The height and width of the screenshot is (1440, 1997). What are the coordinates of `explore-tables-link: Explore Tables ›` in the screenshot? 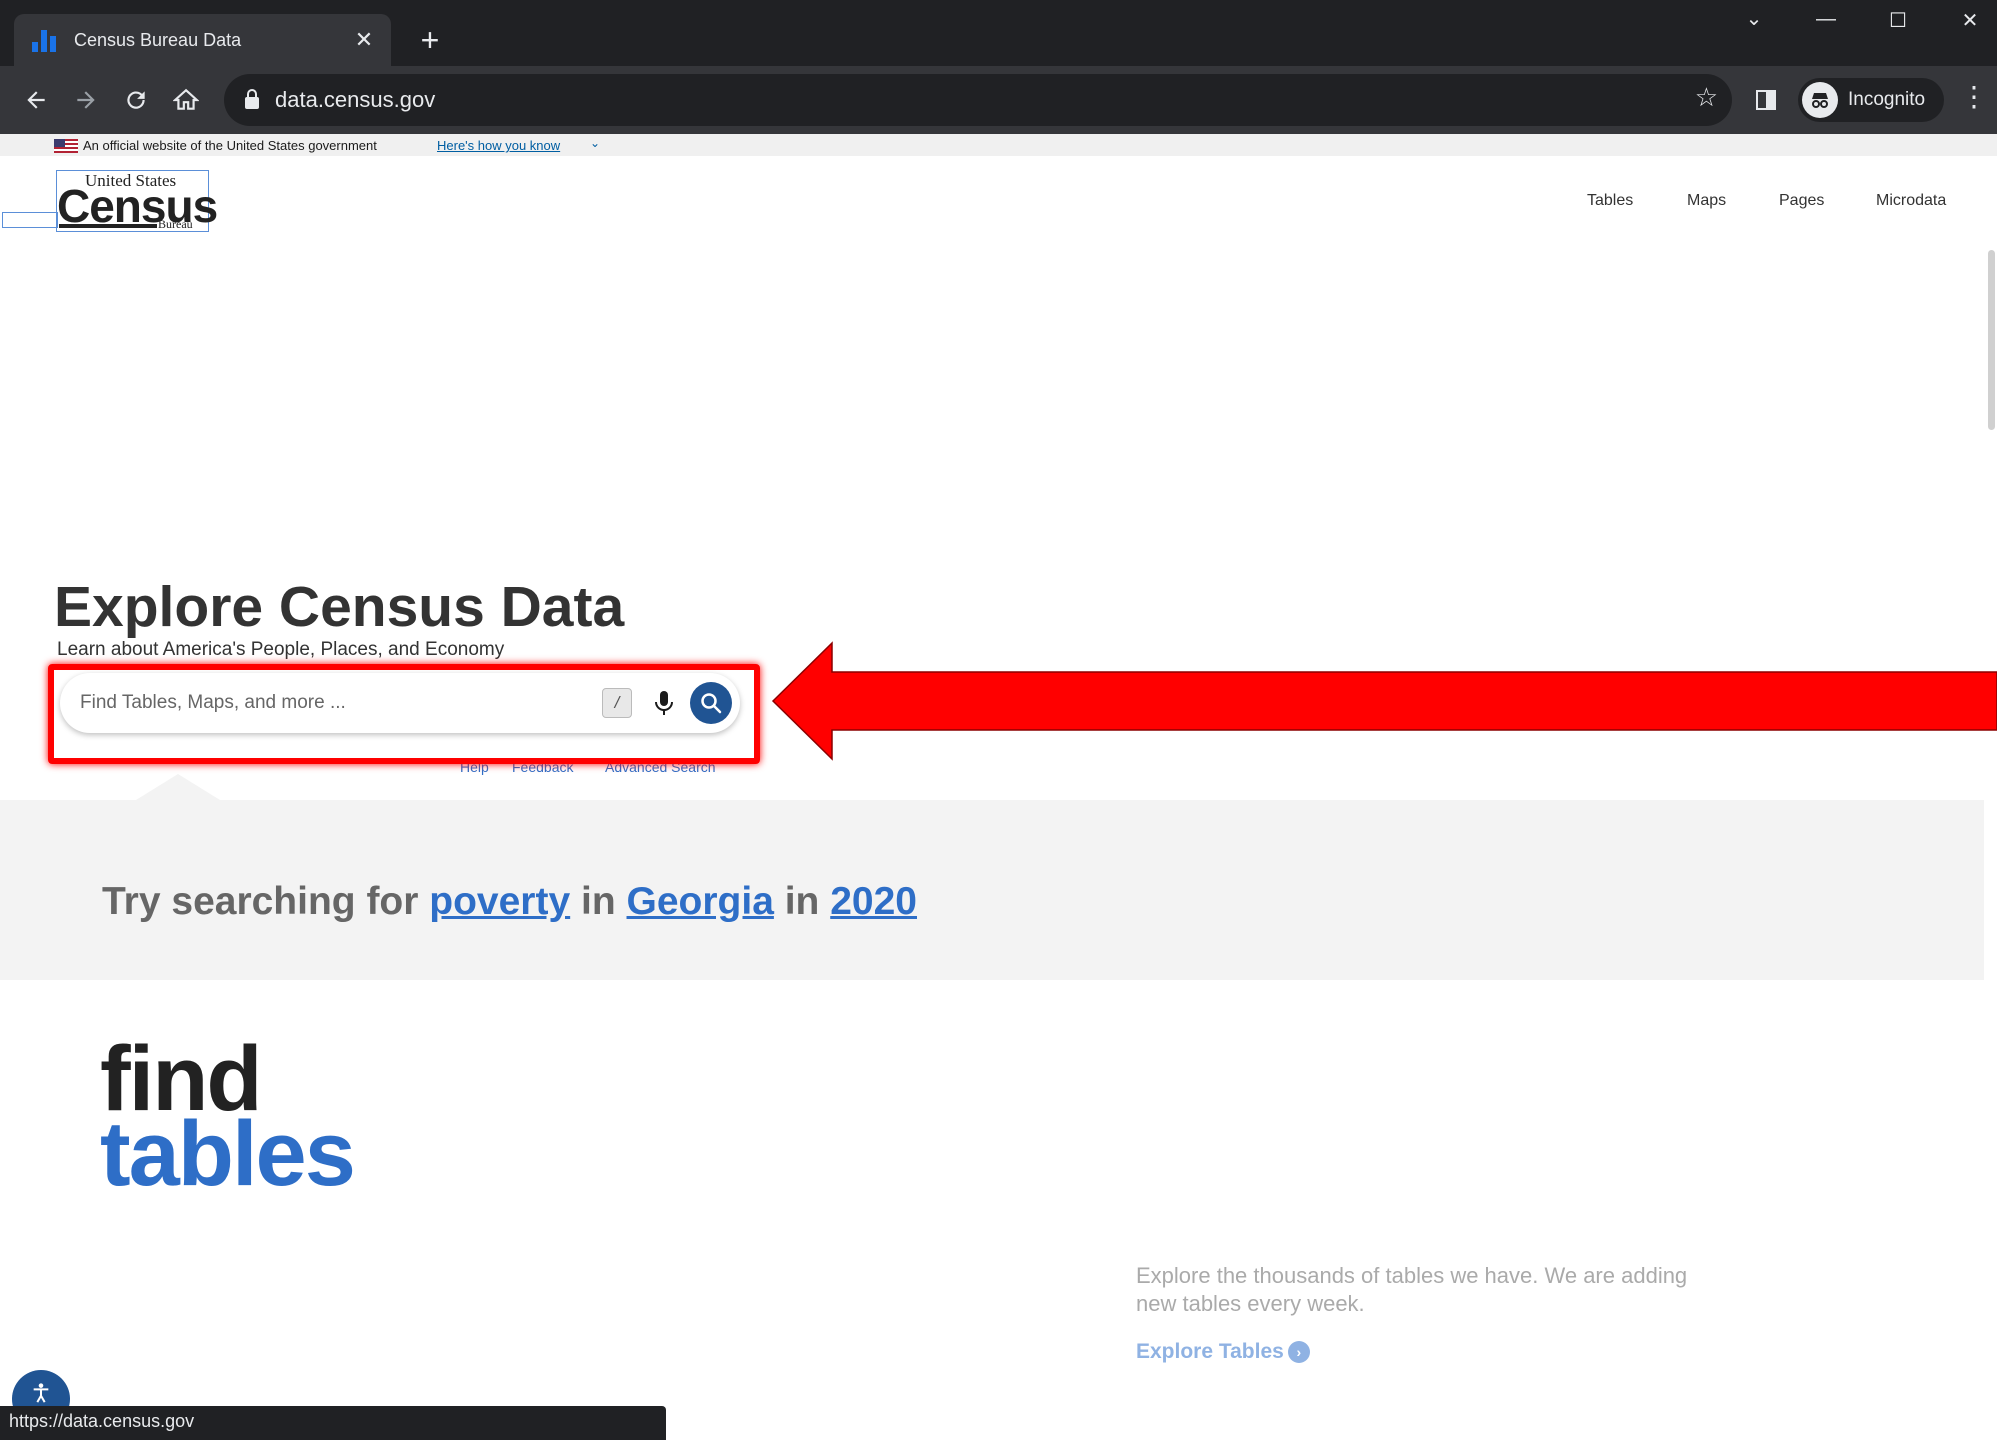 It's located at (1223, 1352).